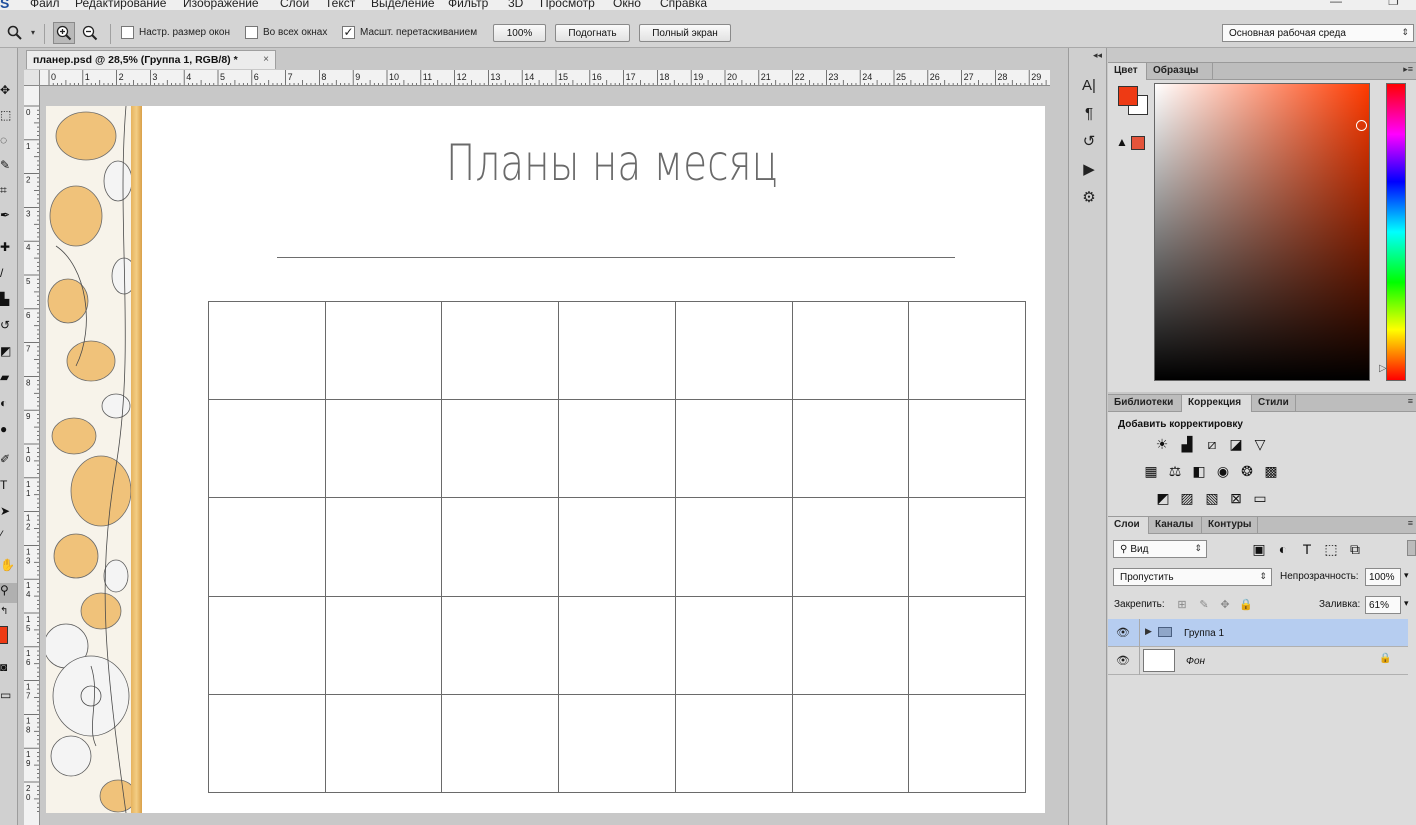 This screenshot has width=1416, height=825. Describe the element at coordinates (4, 635) in the screenshot. I see `foreground-color-swatch` at that location.